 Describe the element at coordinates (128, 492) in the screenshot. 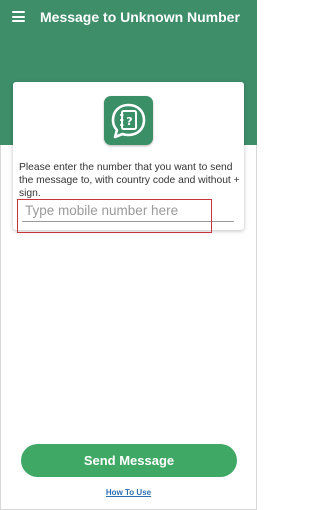

I see `how-to-use-link: How To Use` at that location.